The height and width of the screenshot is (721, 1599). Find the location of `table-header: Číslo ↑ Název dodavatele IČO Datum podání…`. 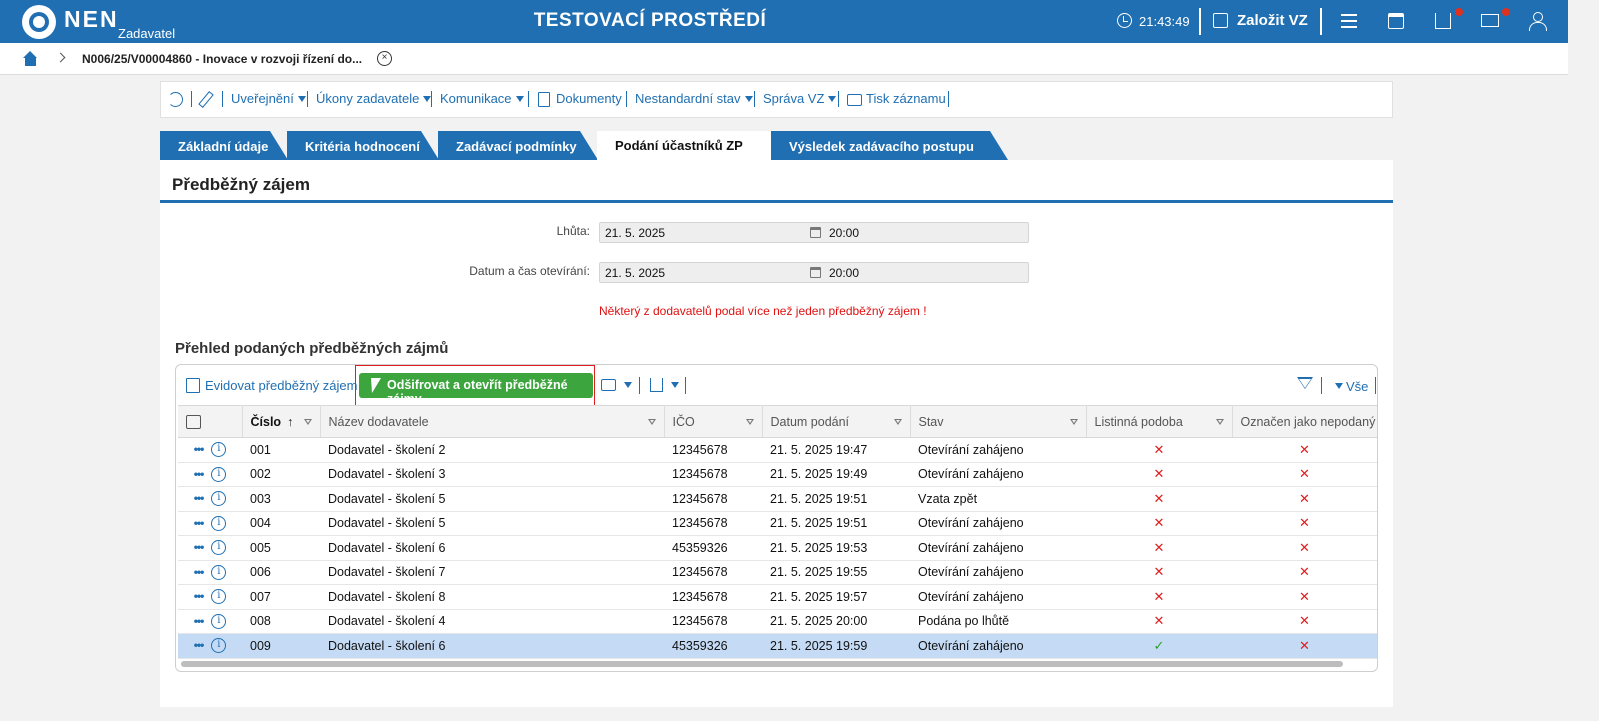

table-header: Číslo ↑ Název dodavatele IČO Datum podání… is located at coordinates (777, 421).